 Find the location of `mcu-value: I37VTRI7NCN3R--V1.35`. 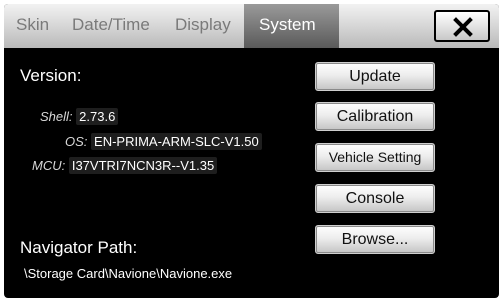

mcu-value: I37VTRI7NCN3R--V1.35 is located at coordinates (143, 165).